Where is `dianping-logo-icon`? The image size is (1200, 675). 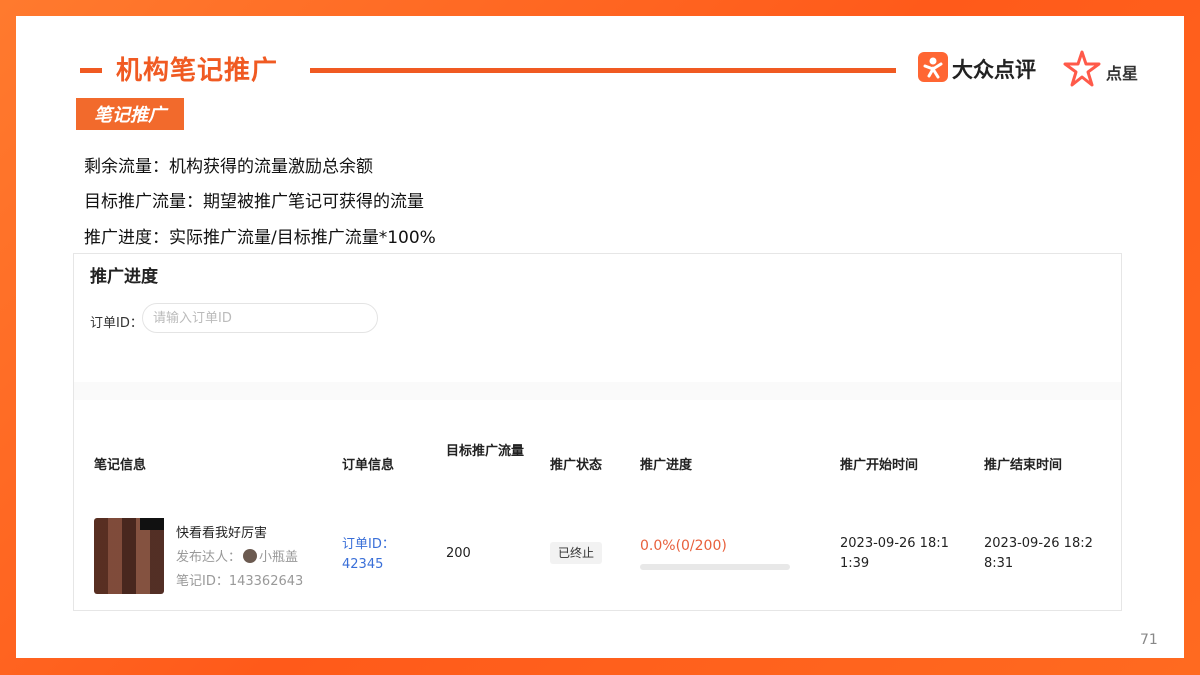 dianping-logo-icon is located at coordinates (933, 67).